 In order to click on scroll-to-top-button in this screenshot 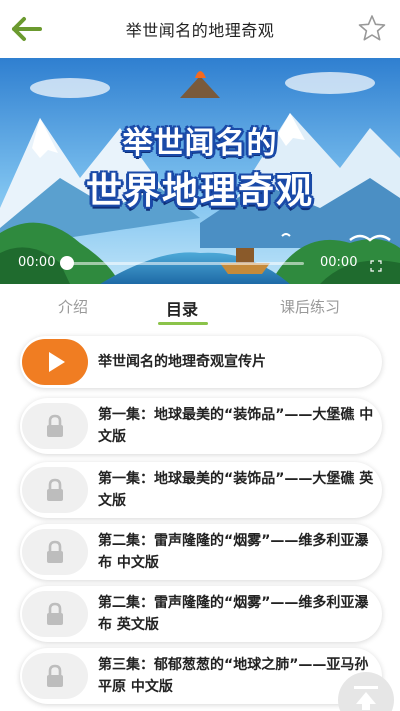, I will do `click(366, 691)`.